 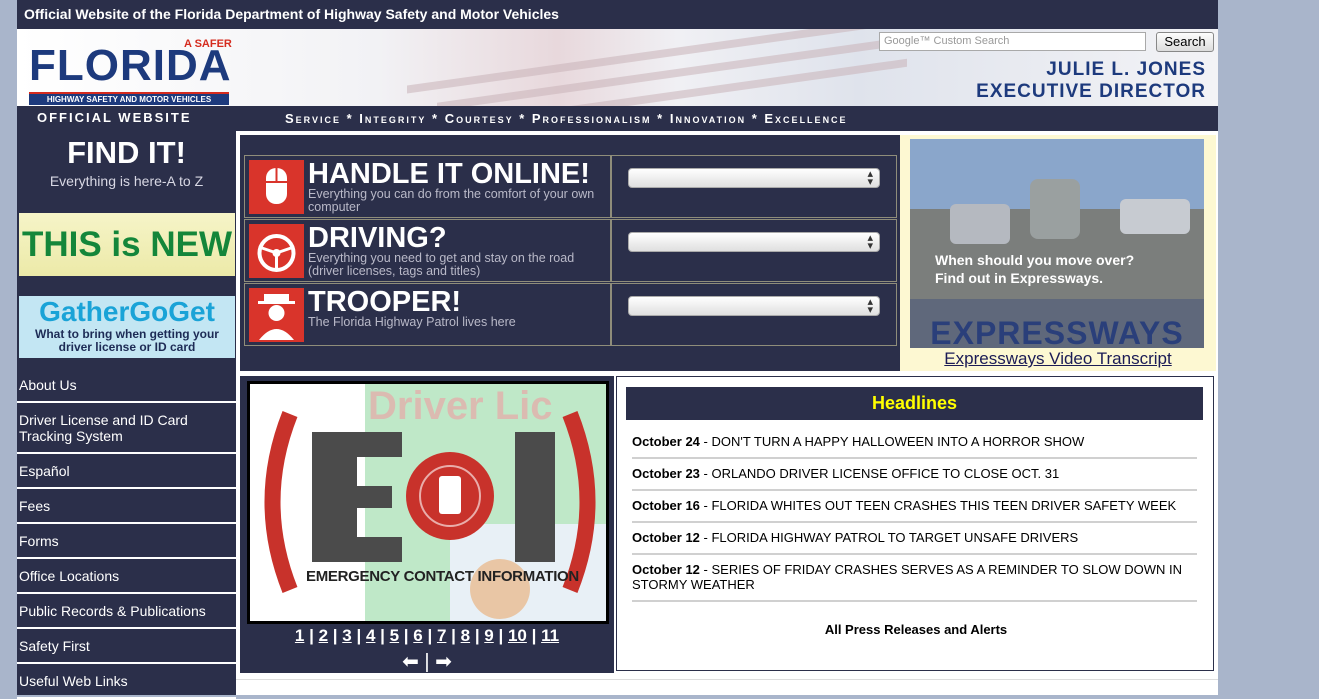 I want to click on slide-page-11: 11, so click(x=550, y=635).